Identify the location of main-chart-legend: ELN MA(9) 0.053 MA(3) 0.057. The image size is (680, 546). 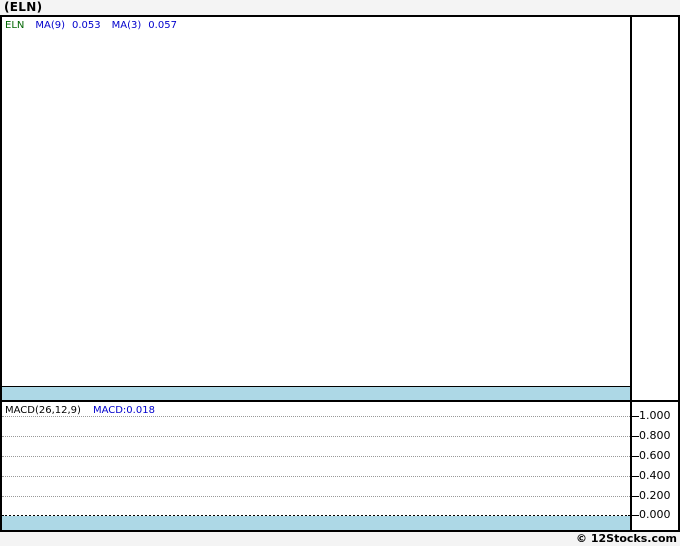
(96, 25).